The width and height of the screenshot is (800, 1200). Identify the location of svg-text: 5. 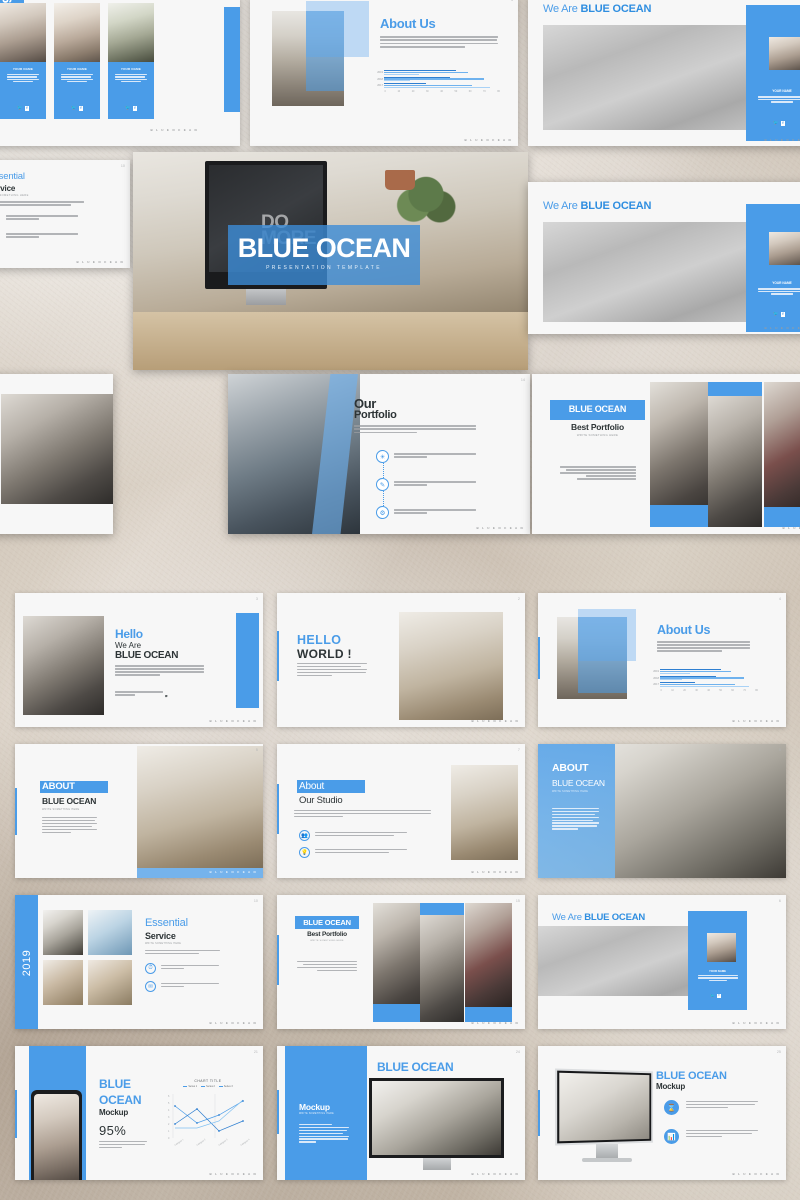
(169, 1103).